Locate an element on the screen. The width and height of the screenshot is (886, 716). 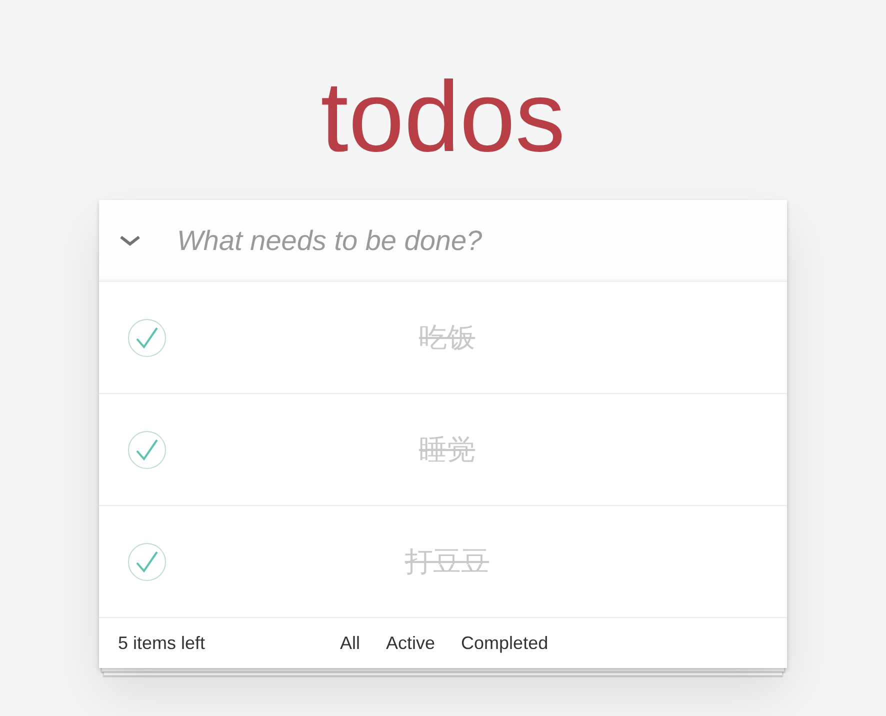
filter-link: Completed is located at coordinates (504, 643).